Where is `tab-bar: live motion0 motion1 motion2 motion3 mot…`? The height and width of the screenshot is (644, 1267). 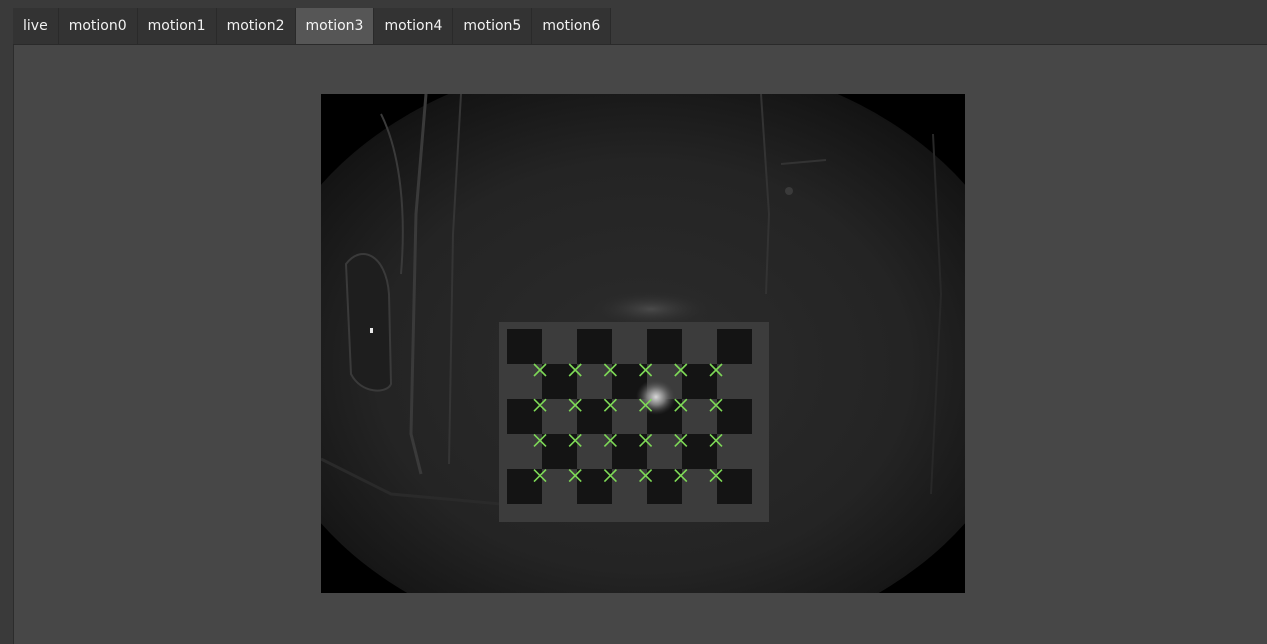 tab-bar: live motion0 motion1 motion2 motion3 mot… is located at coordinates (312, 26).